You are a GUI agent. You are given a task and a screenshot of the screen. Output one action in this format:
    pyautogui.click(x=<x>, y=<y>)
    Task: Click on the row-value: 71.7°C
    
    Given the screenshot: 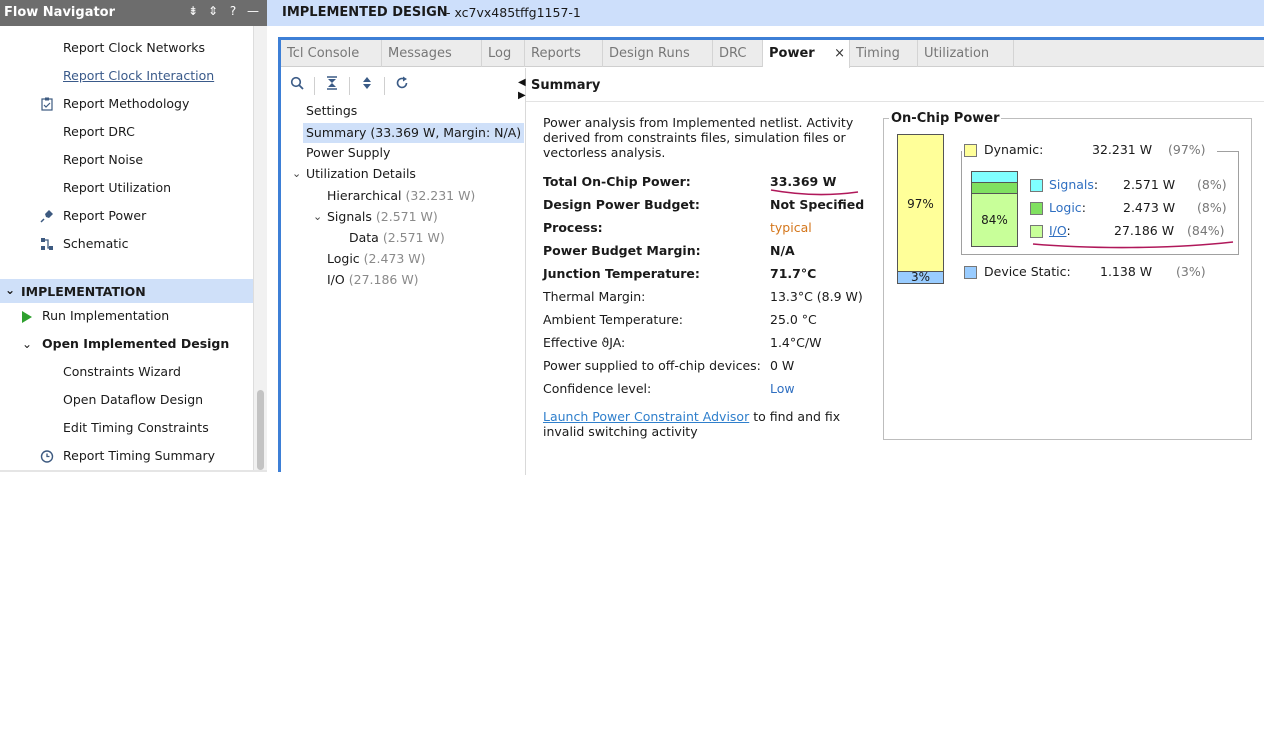 What is the action you would take?
    pyautogui.click(x=793, y=273)
    